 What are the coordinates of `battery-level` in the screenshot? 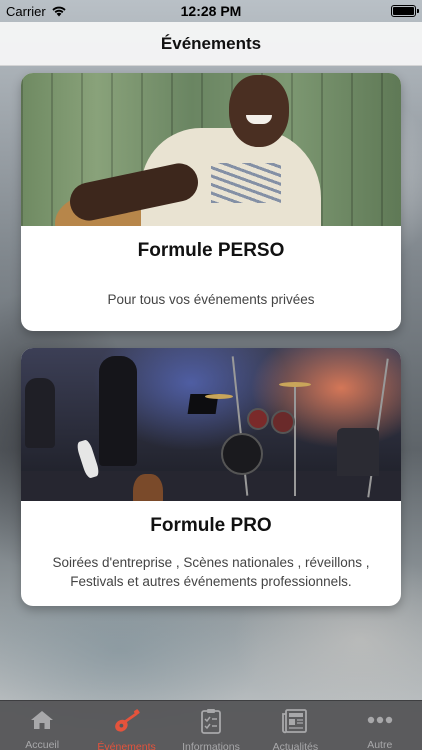 It's located at (403, 11).